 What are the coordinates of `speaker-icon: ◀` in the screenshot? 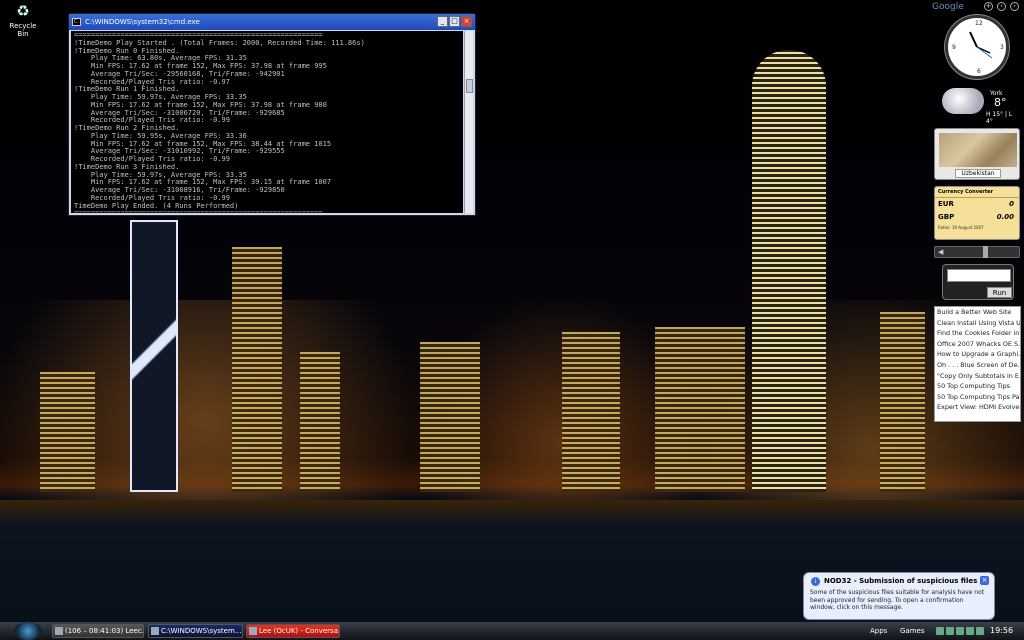 It's located at (941, 252).